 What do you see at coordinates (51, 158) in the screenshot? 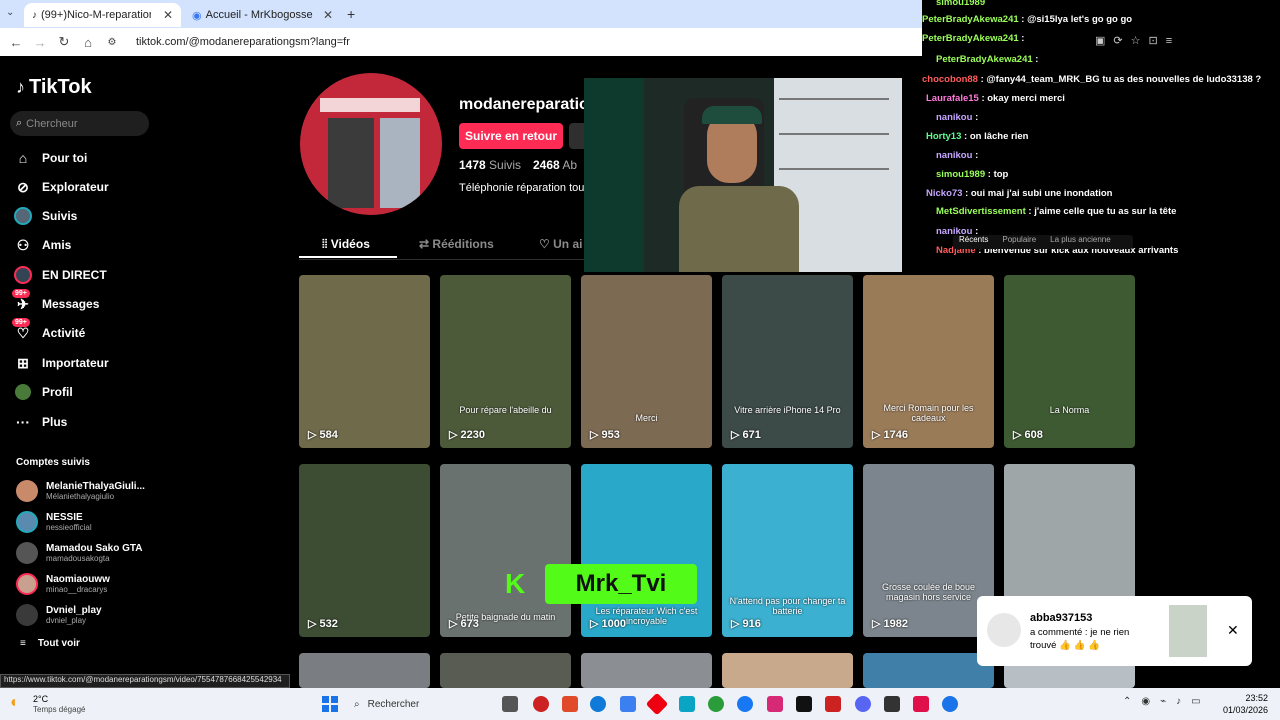
I see `sidebar-item-pour-toi: ⌂ Pour toi` at bounding box center [51, 158].